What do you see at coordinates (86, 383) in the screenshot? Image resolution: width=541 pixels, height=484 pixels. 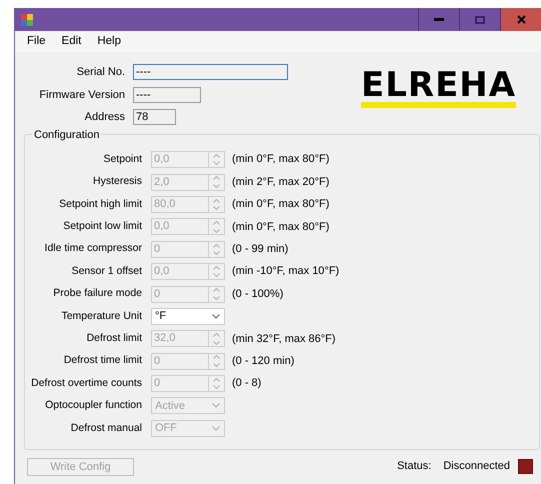 I see `field-label: Defrost overtime counts` at bounding box center [86, 383].